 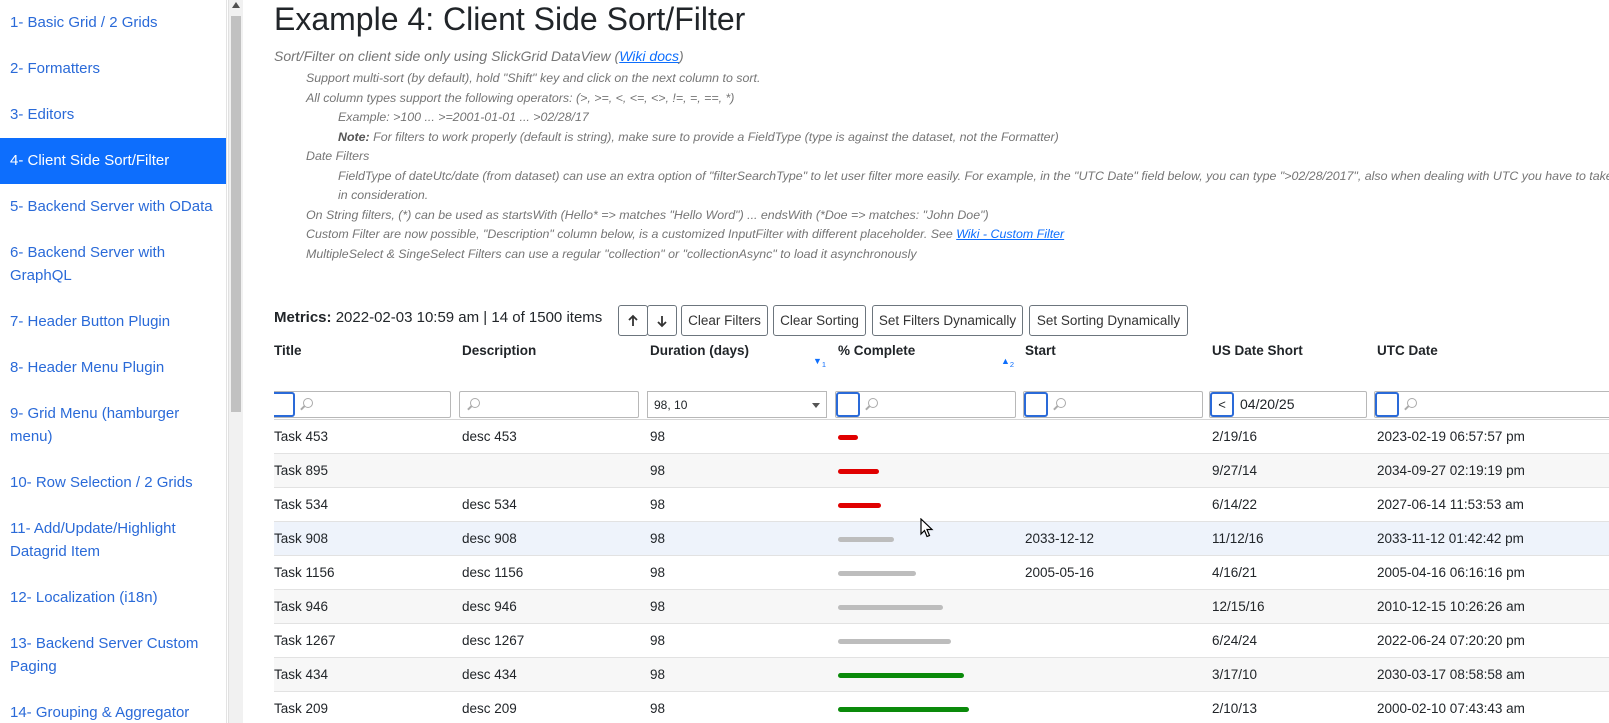 I want to click on metrics-value: 2022-02-03 10:59 am | 14 of 1500 items, so click(x=469, y=317).